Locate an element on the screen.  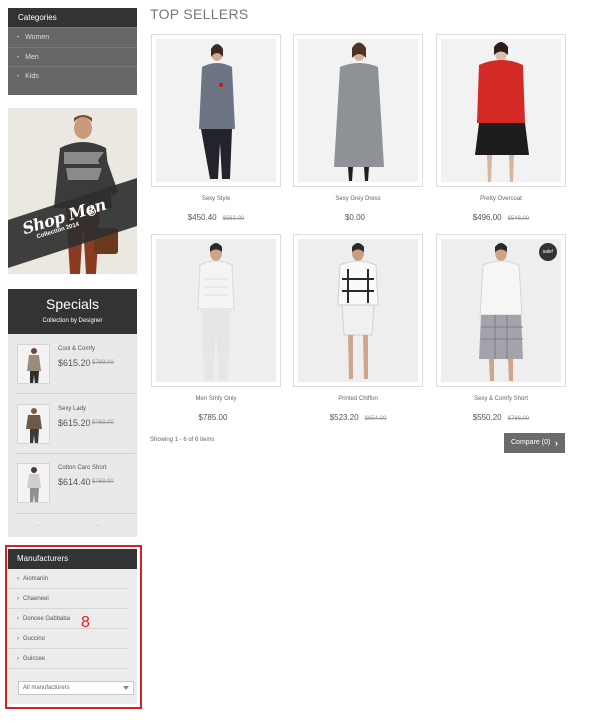
chevron-right-icon: › is located at coordinates (556, 443).